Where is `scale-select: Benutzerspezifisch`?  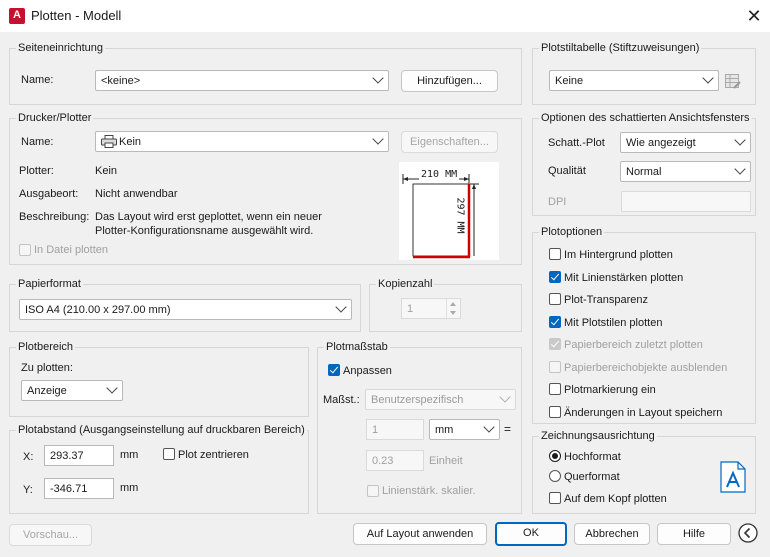 scale-select: Benutzerspezifisch is located at coordinates (440, 399).